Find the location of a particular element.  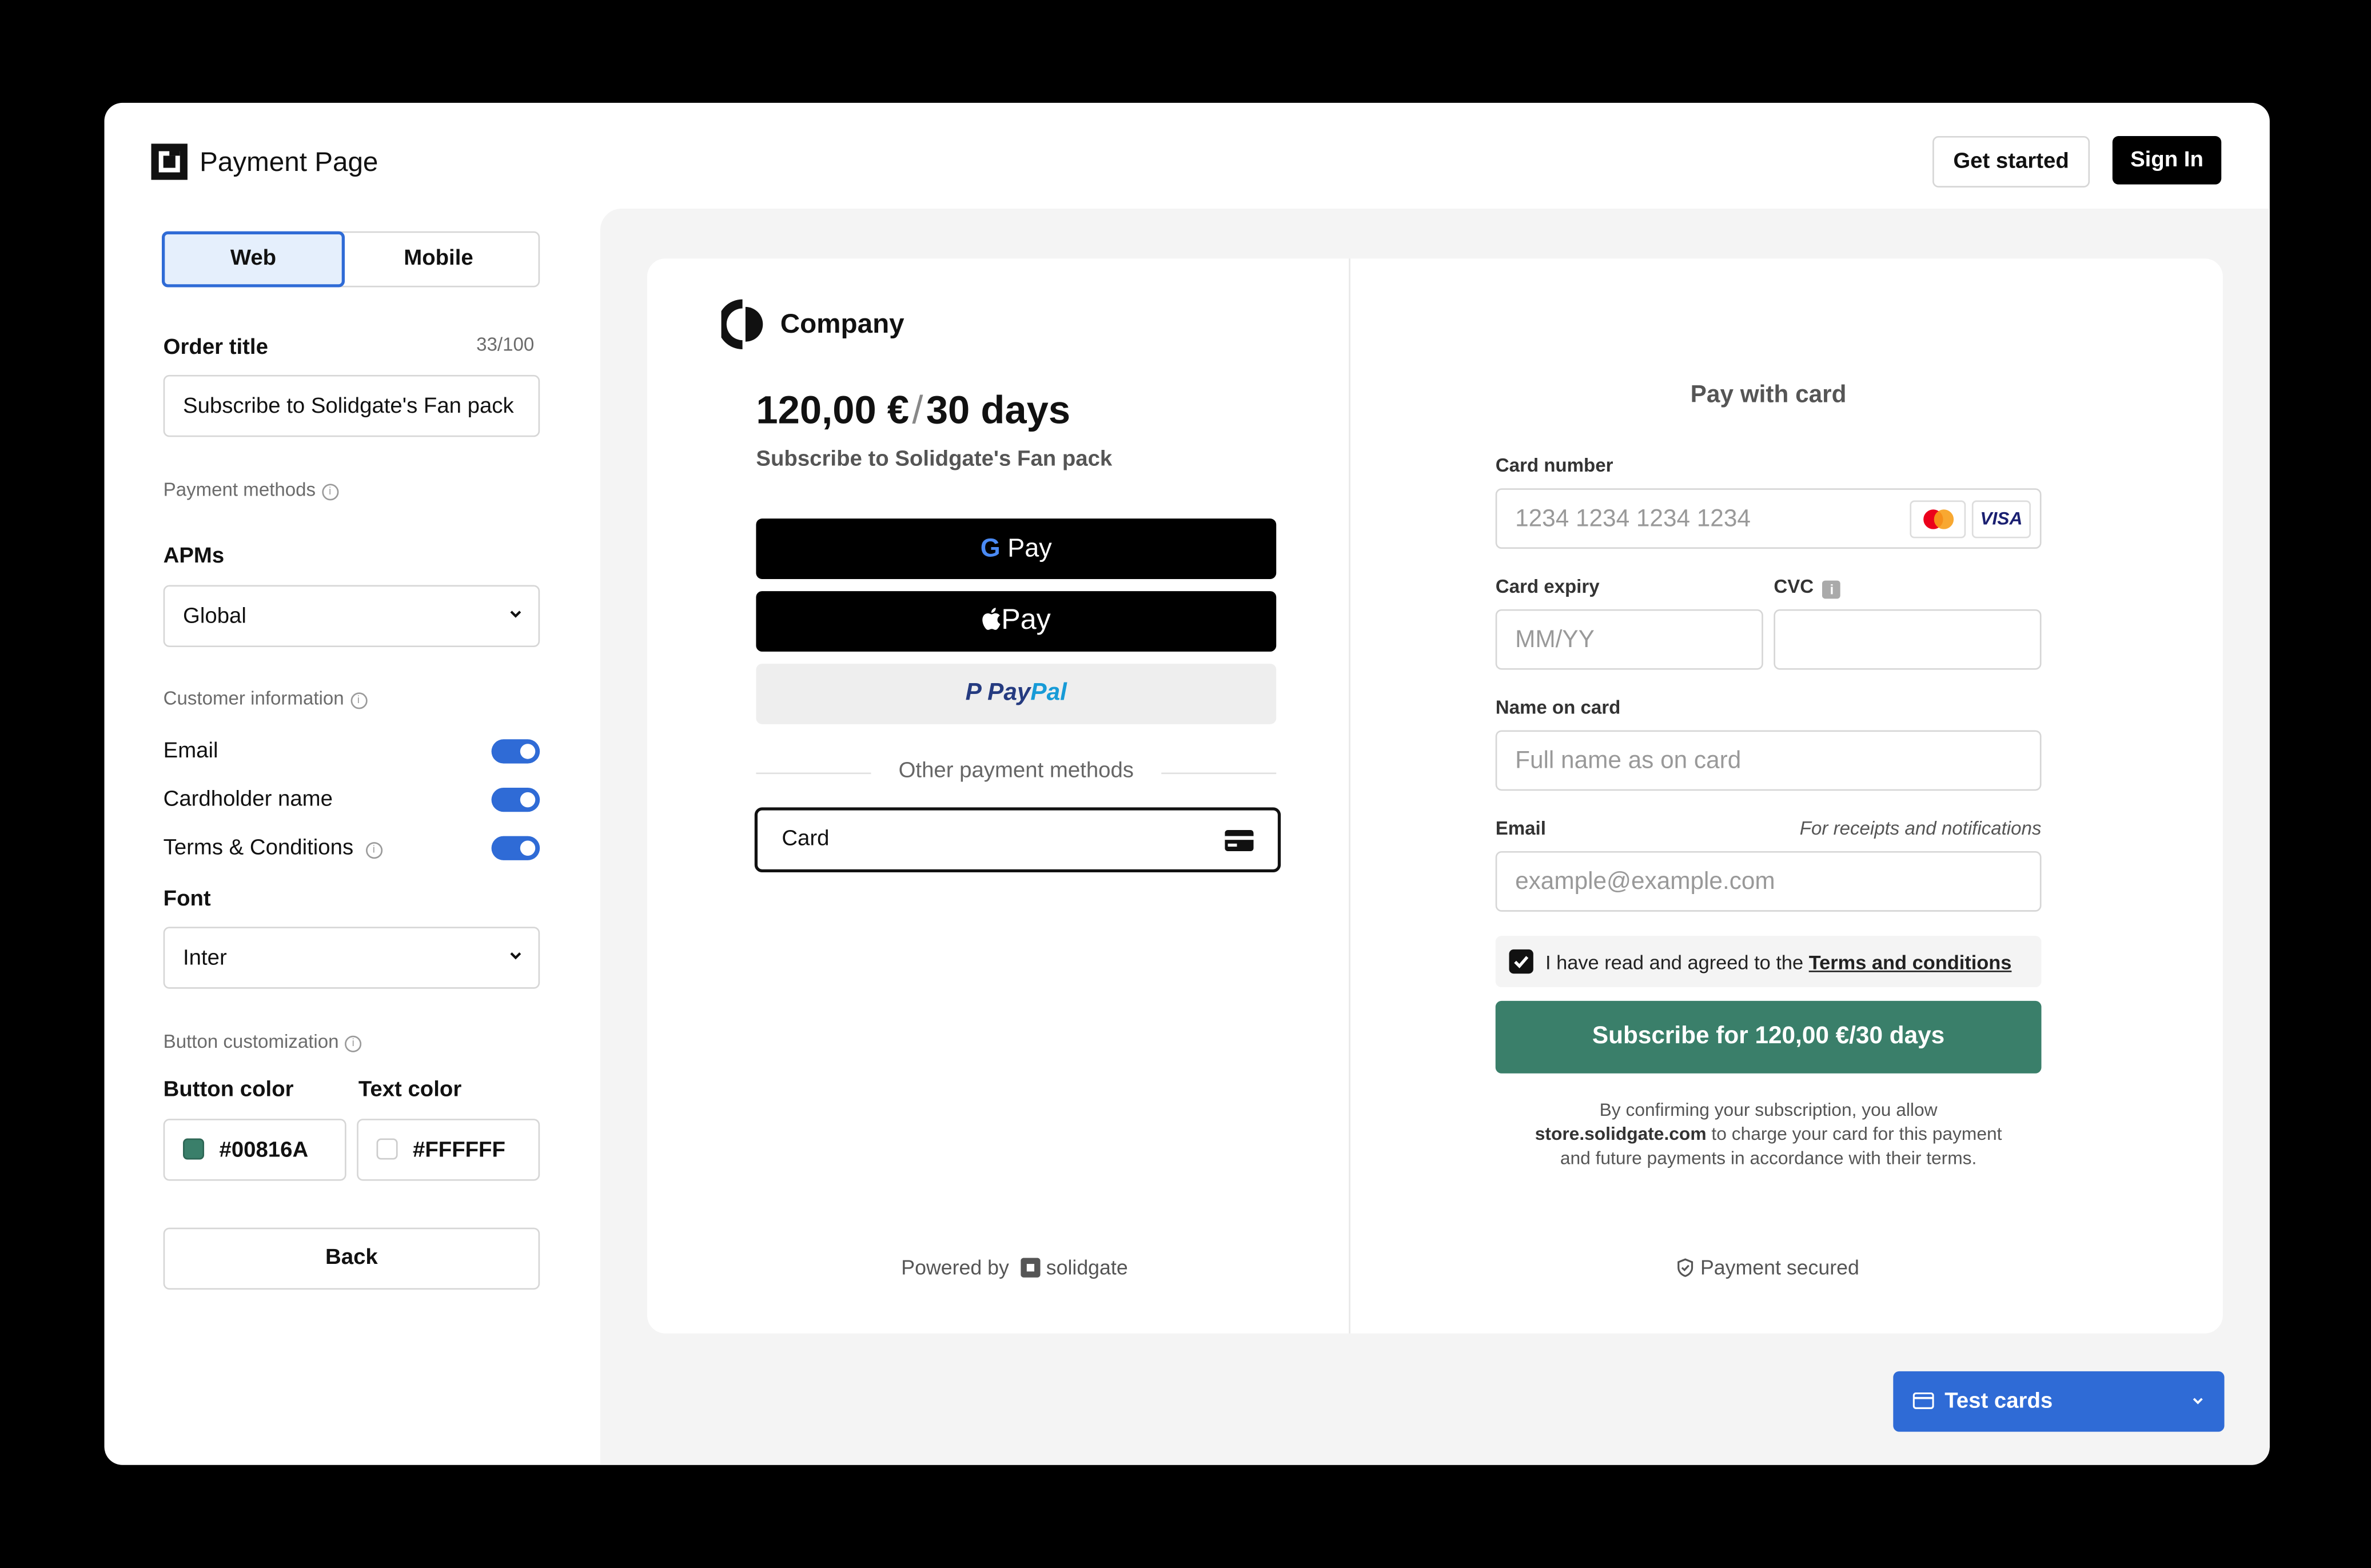

checkmark-icon is located at coordinates (1522, 962).